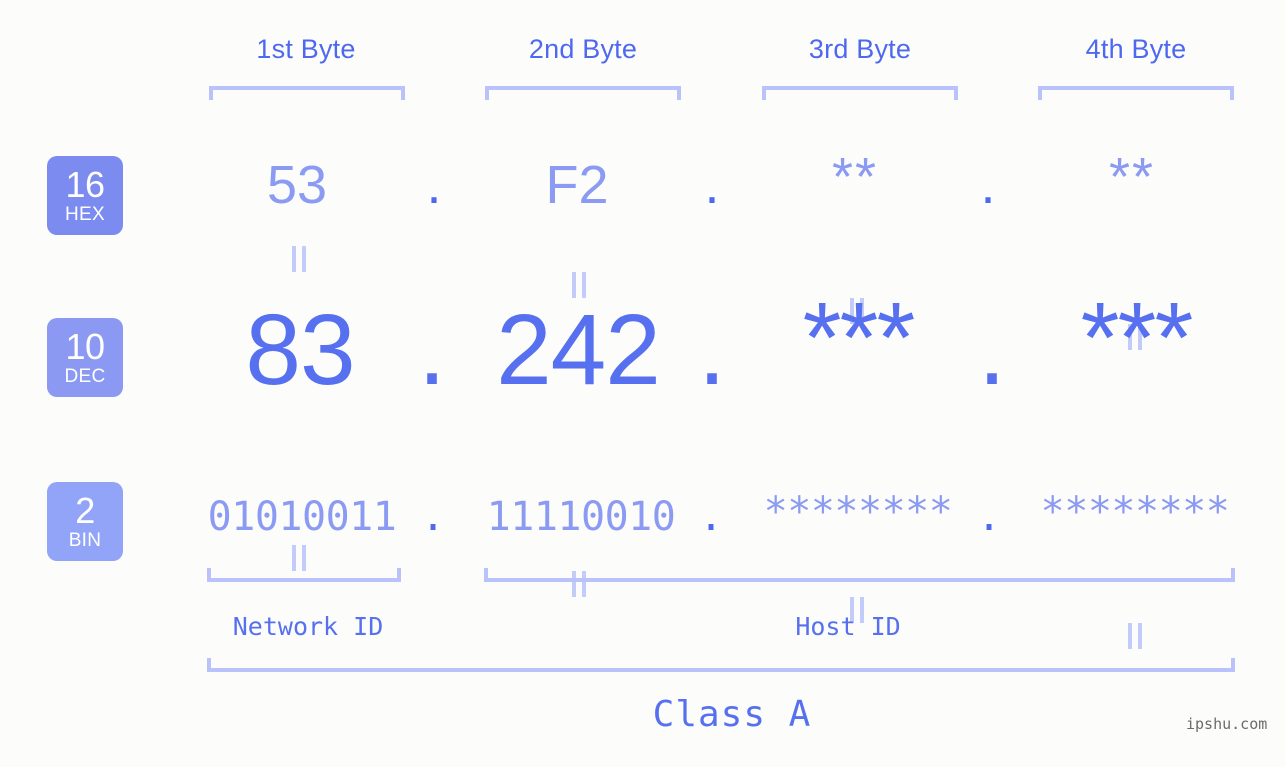 Image resolution: width=1285 pixels, height=767 pixels. I want to click on base-badge-dec: 10 DEC, so click(85, 357).